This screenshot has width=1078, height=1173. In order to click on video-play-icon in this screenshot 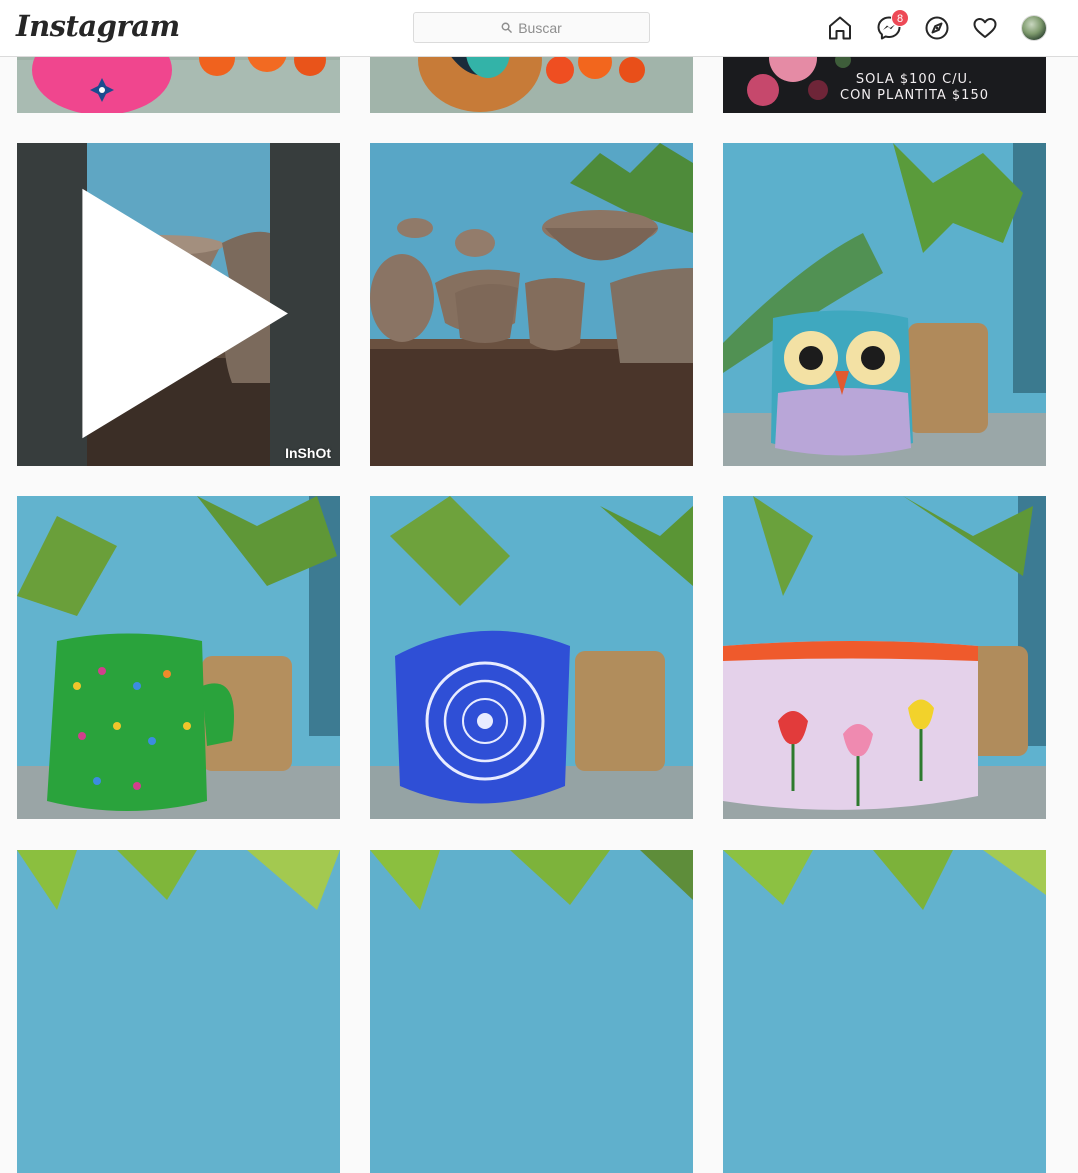, I will do `click(185, 313)`.